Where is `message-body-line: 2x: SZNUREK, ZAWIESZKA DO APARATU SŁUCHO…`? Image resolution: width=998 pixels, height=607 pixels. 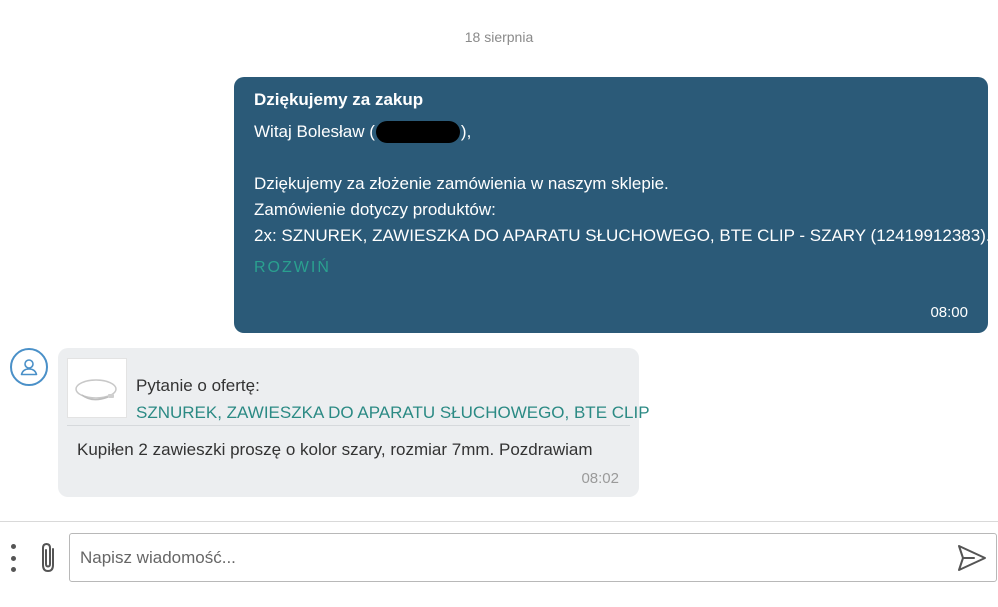
message-body-line: 2x: SZNUREK, ZAWIESZKA DO APARATU SŁUCHO… is located at coordinates (626, 235).